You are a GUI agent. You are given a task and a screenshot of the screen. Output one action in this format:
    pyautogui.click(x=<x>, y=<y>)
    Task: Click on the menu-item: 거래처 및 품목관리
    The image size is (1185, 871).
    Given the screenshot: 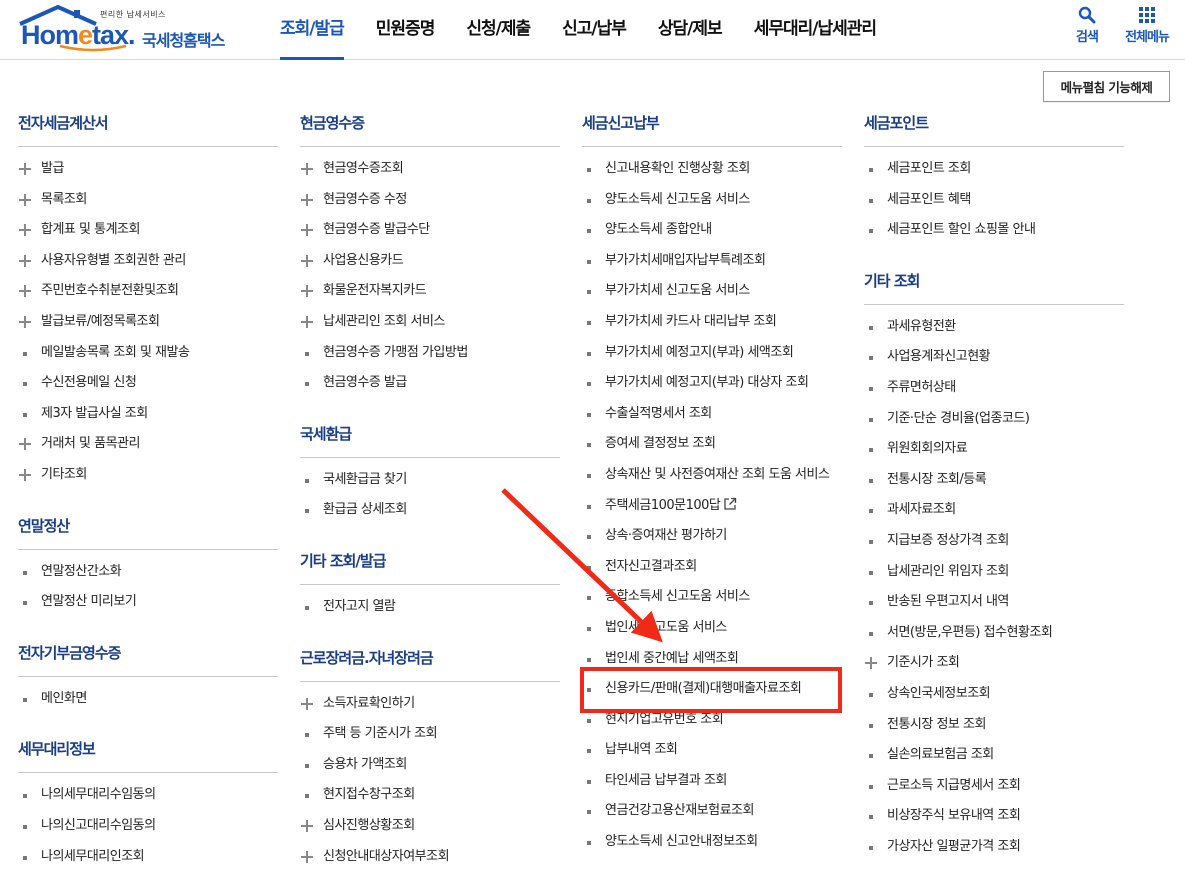 What is the action you would take?
    pyautogui.click(x=148, y=444)
    